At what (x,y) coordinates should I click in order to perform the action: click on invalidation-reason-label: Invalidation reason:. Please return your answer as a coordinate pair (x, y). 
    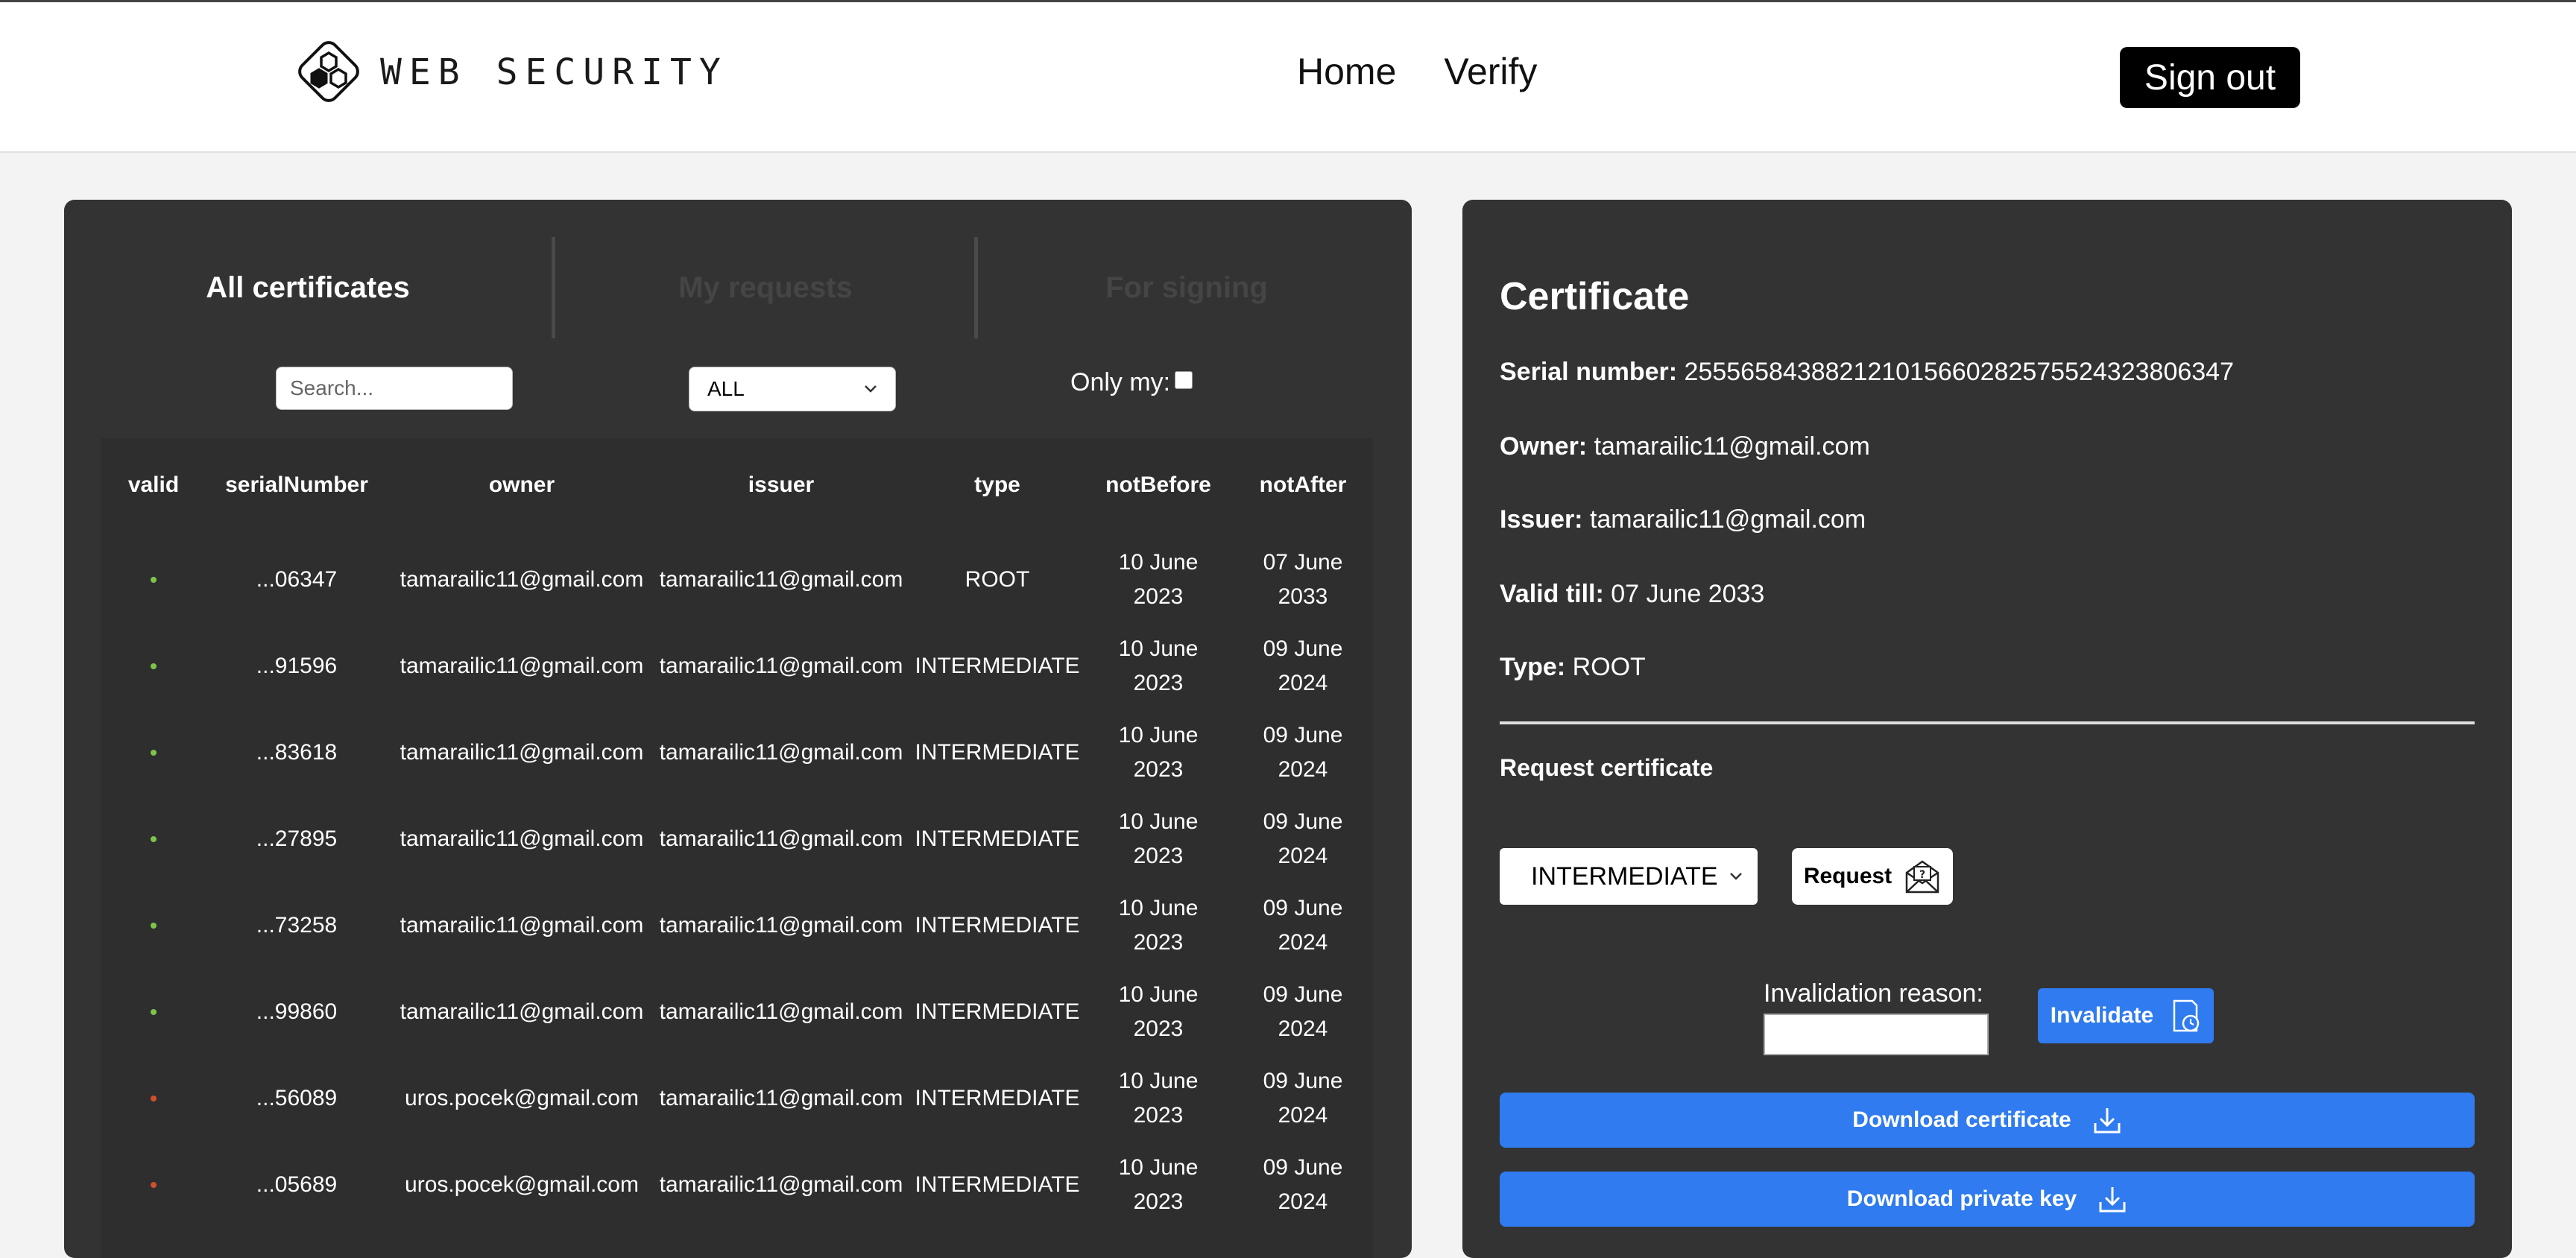
    Looking at the image, I should click on (1873, 993).